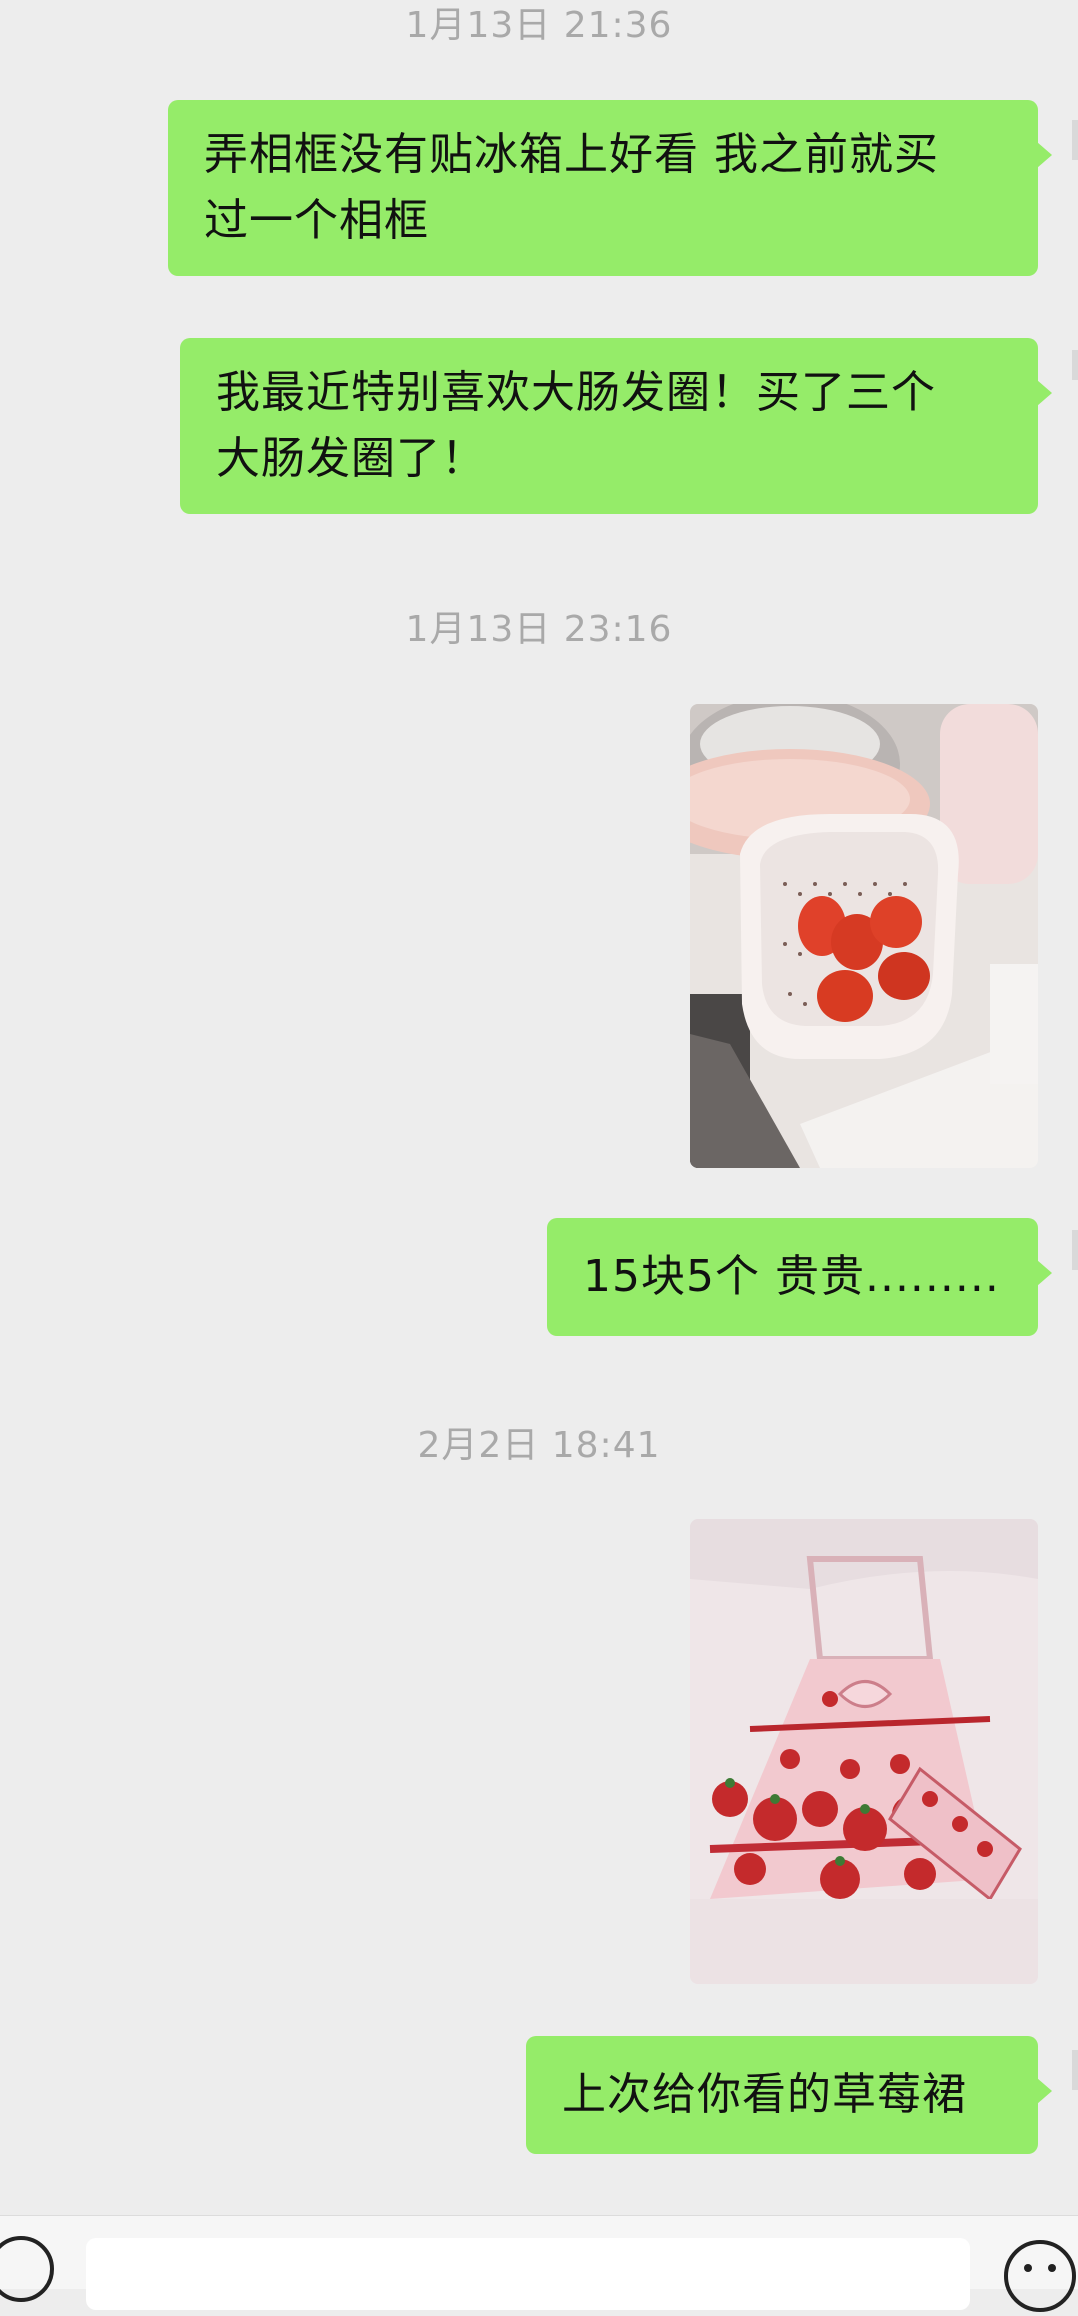 This screenshot has width=1078, height=2316. Describe the element at coordinates (576, 392) in the screenshot. I see `message-line: 我最近特别喜欢大肠发圈！买了三个` at that location.